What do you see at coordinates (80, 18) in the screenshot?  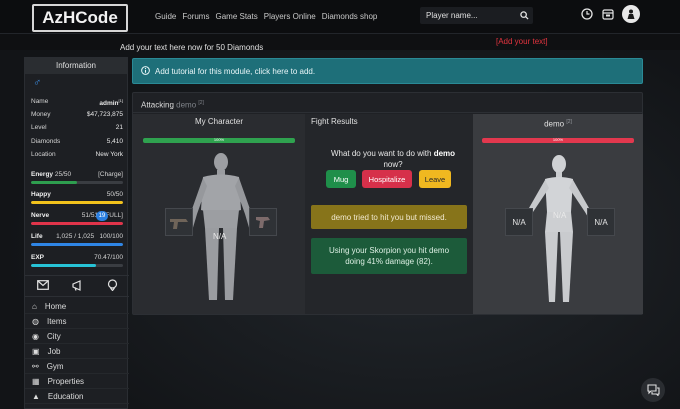 I see `site-logo: AzHCode` at bounding box center [80, 18].